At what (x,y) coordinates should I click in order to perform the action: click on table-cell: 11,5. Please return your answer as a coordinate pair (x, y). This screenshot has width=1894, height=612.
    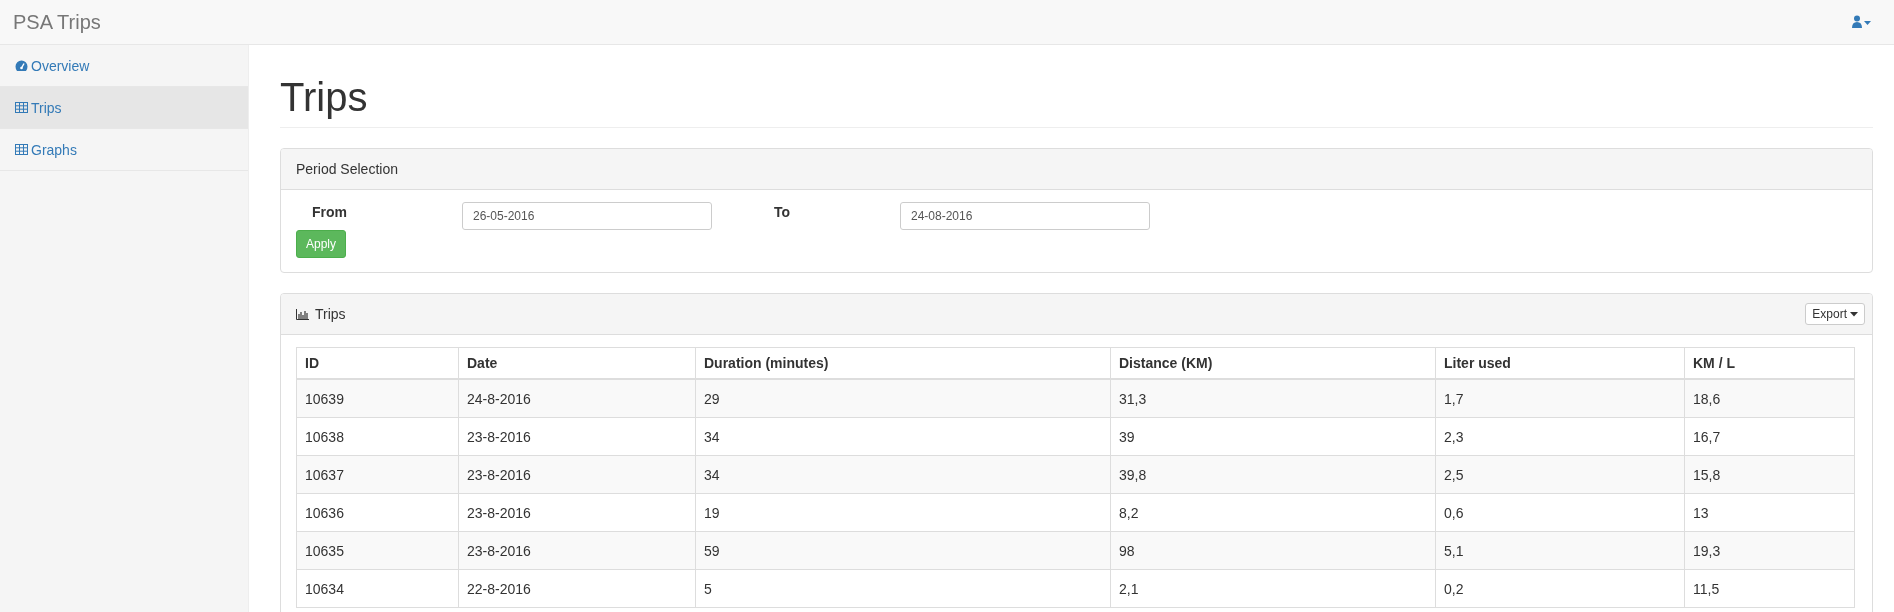
    Looking at the image, I should click on (1769, 588).